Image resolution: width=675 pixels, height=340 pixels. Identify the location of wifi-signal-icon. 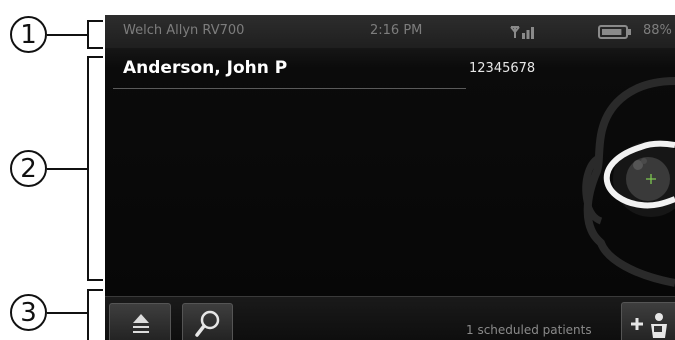
(522, 32).